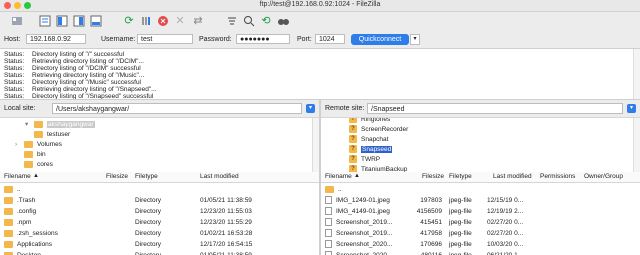 This screenshot has width=640, height=255. What do you see at coordinates (146, 21) in the screenshot?
I see `process-queue-icon` at bounding box center [146, 21].